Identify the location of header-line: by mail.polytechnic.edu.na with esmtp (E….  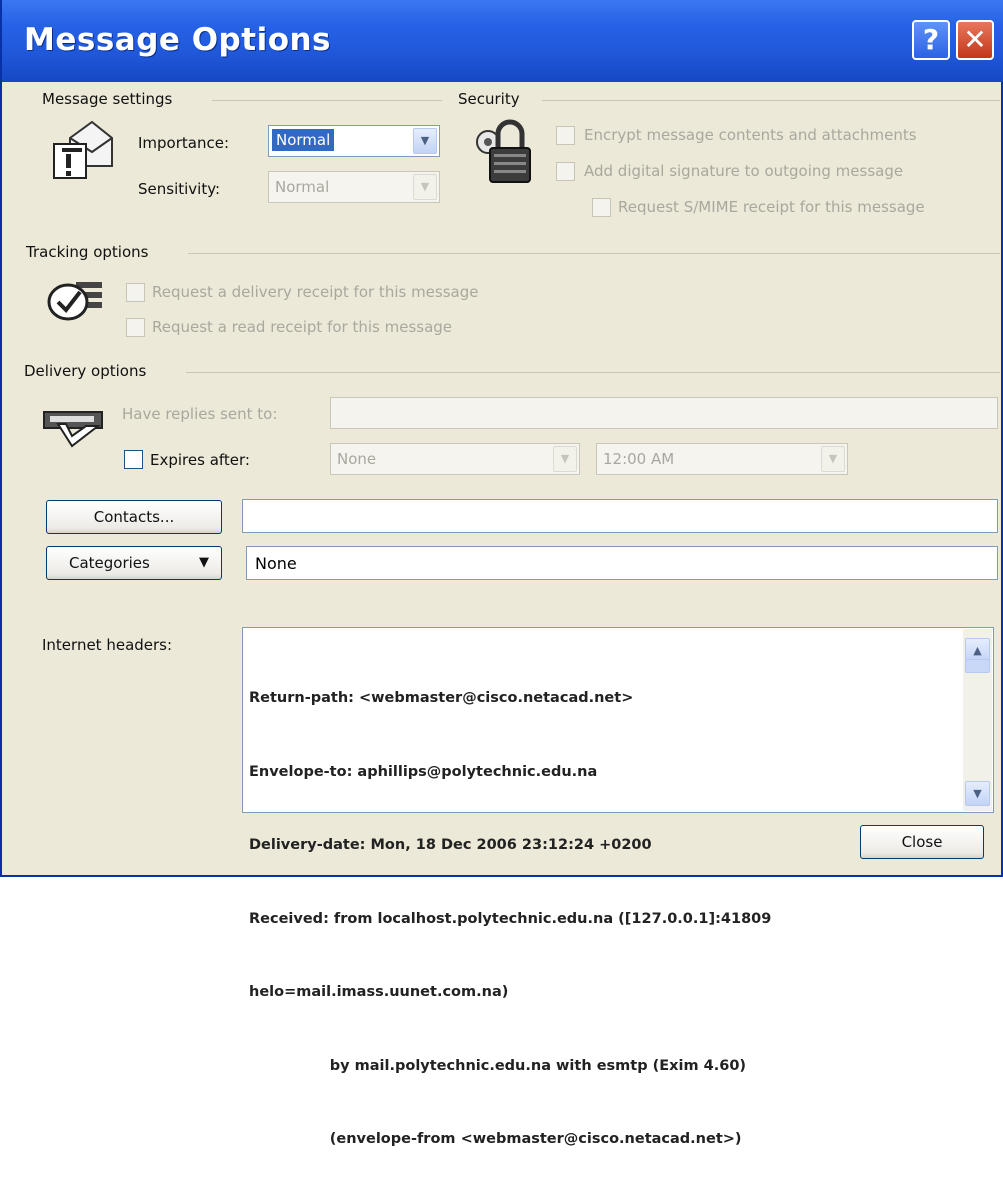
(498, 1065).